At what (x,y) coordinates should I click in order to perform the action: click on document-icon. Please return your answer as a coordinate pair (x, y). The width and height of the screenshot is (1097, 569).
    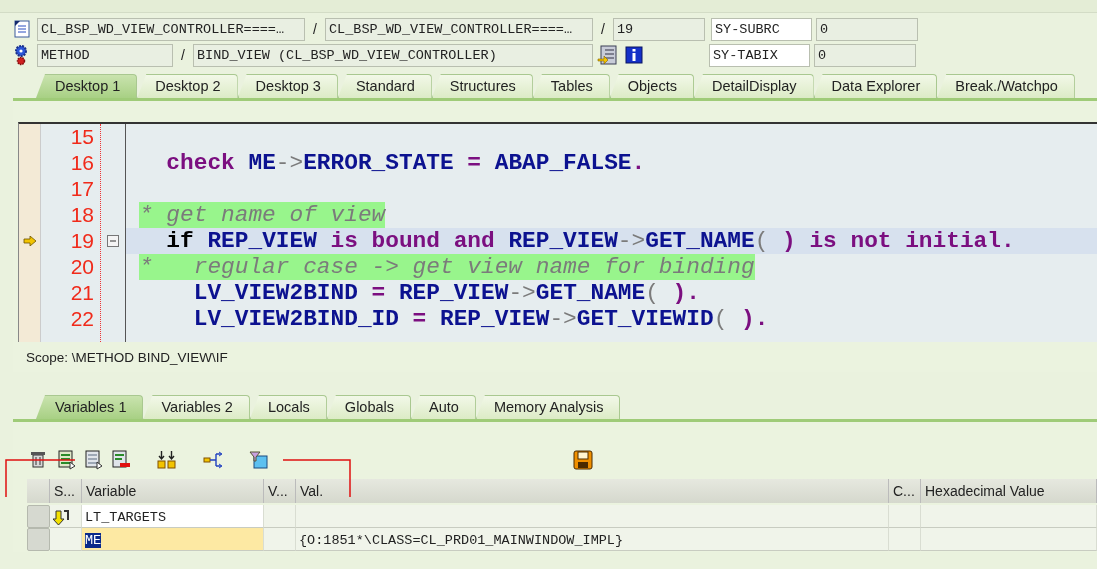
    Looking at the image, I should click on (22, 29).